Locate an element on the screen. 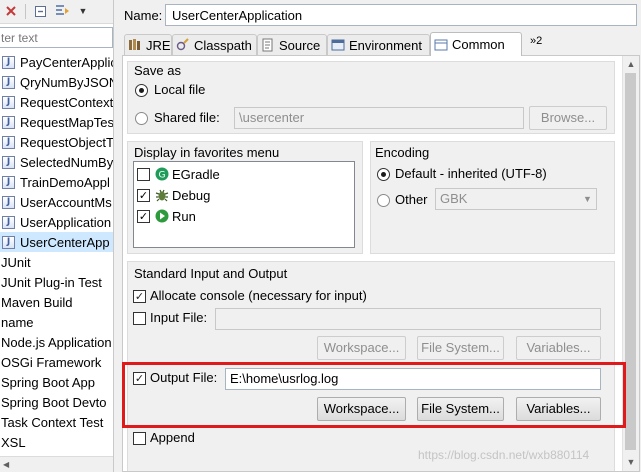 The width and height of the screenshot is (641, 472). tab-source: Source is located at coordinates (292, 44).